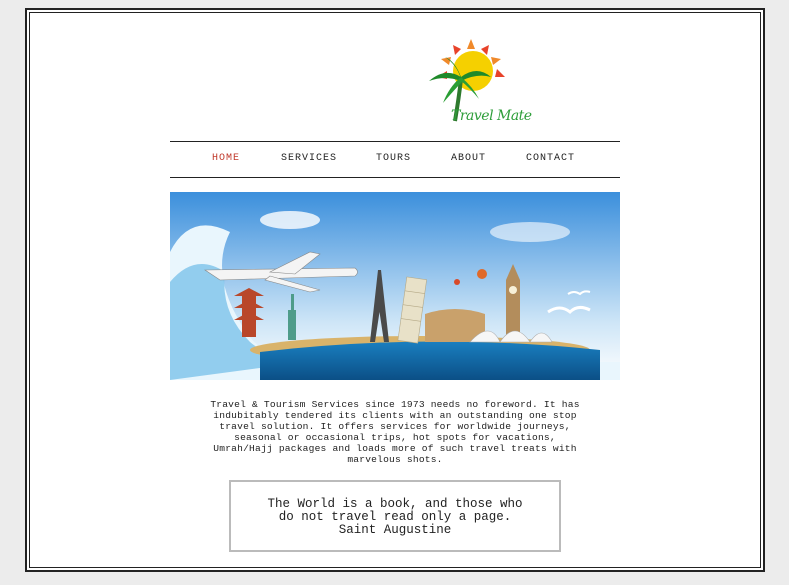 The height and width of the screenshot is (585, 789). Describe the element at coordinates (468, 158) in the screenshot. I see `nav-about: ABOUT` at that location.